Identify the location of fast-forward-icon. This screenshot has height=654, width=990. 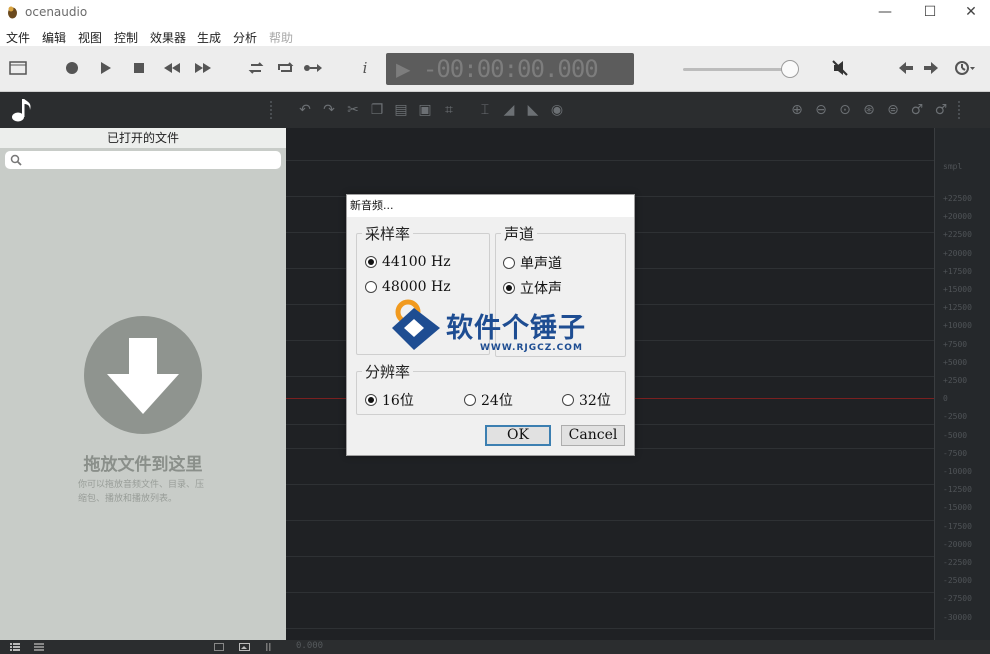
(203, 68).